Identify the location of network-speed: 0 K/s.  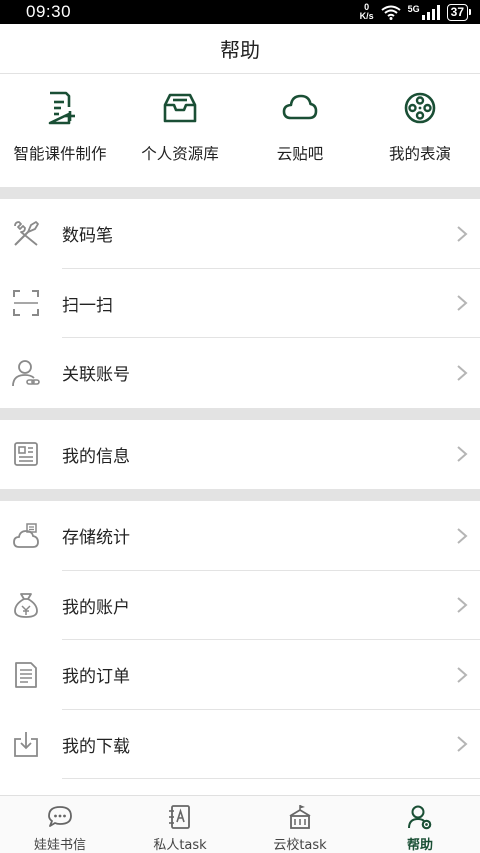
(367, 12).